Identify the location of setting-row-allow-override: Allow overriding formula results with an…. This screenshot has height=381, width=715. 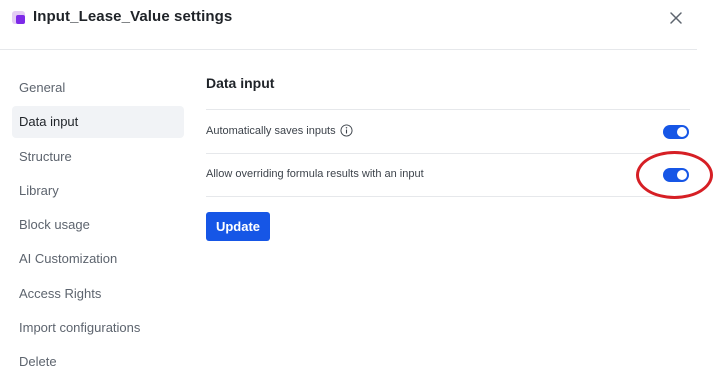
(448, 175).